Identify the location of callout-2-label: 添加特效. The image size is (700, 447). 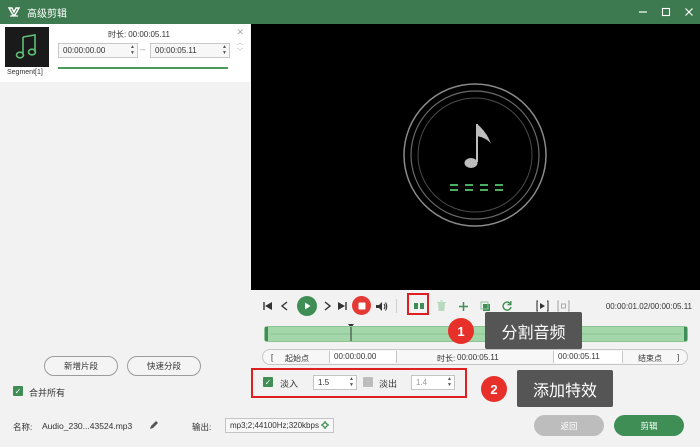
(565, 388).